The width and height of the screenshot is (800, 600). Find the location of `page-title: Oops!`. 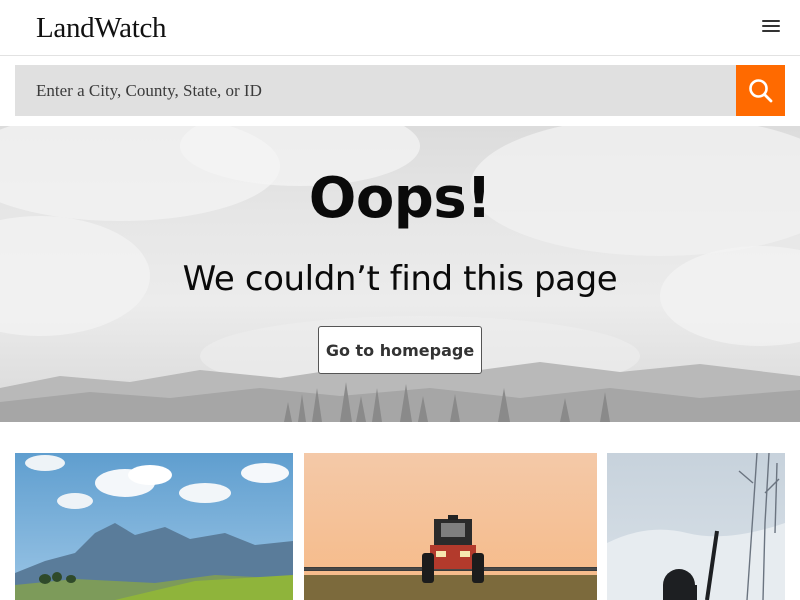

page-title: Oops! is located at coordinates (400, 198).